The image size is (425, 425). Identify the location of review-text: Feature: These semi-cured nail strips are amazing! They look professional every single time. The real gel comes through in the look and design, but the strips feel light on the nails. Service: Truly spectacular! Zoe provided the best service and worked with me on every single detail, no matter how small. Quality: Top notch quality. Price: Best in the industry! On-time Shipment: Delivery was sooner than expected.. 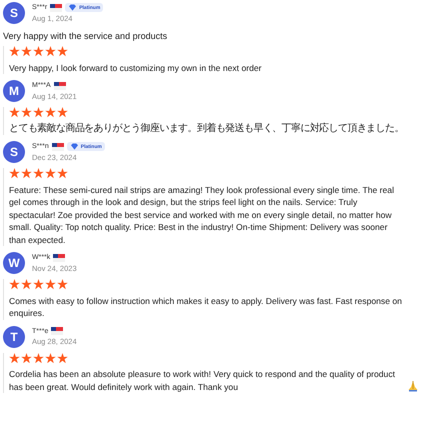
(202, 215).